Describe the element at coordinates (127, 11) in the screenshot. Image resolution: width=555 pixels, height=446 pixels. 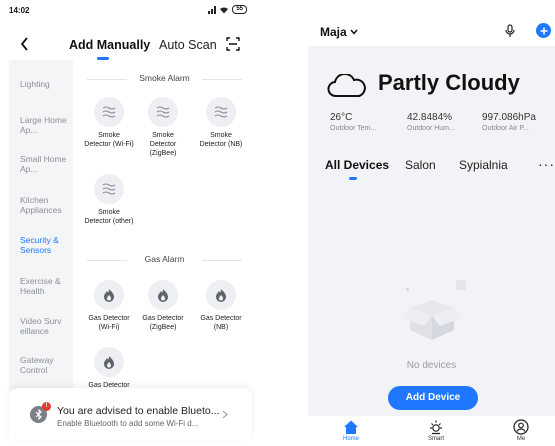
I see `status-bar: 14:02 55` at that location.